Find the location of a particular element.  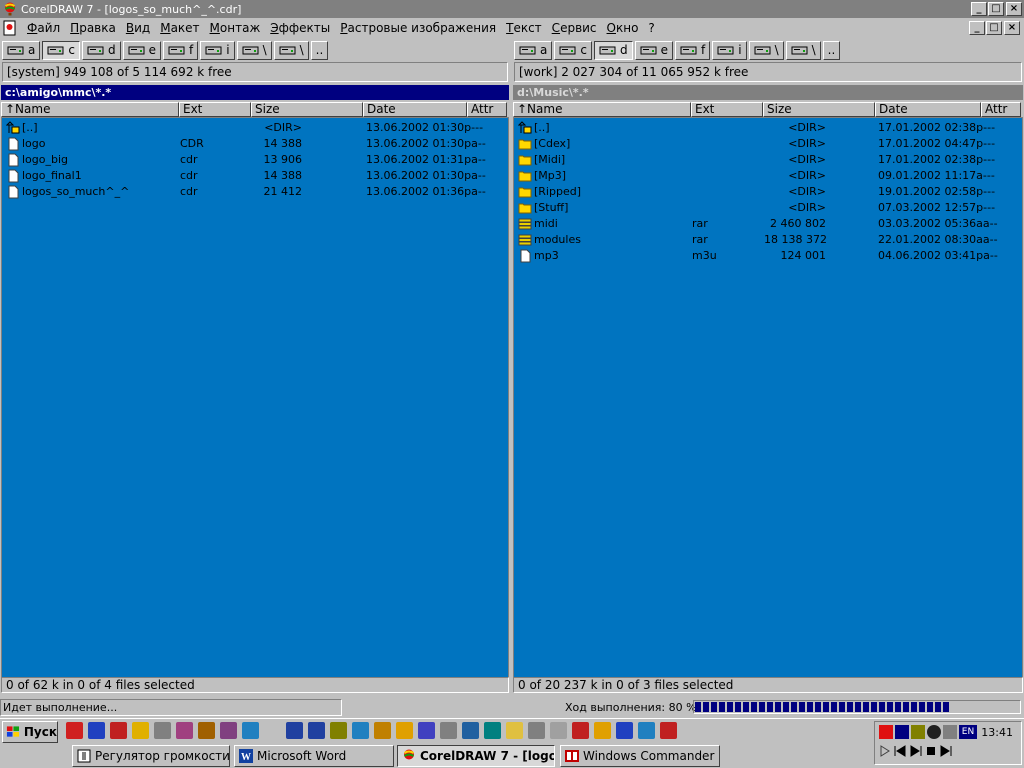

doc-restore-button: □ is located at coordinates (994, 28).